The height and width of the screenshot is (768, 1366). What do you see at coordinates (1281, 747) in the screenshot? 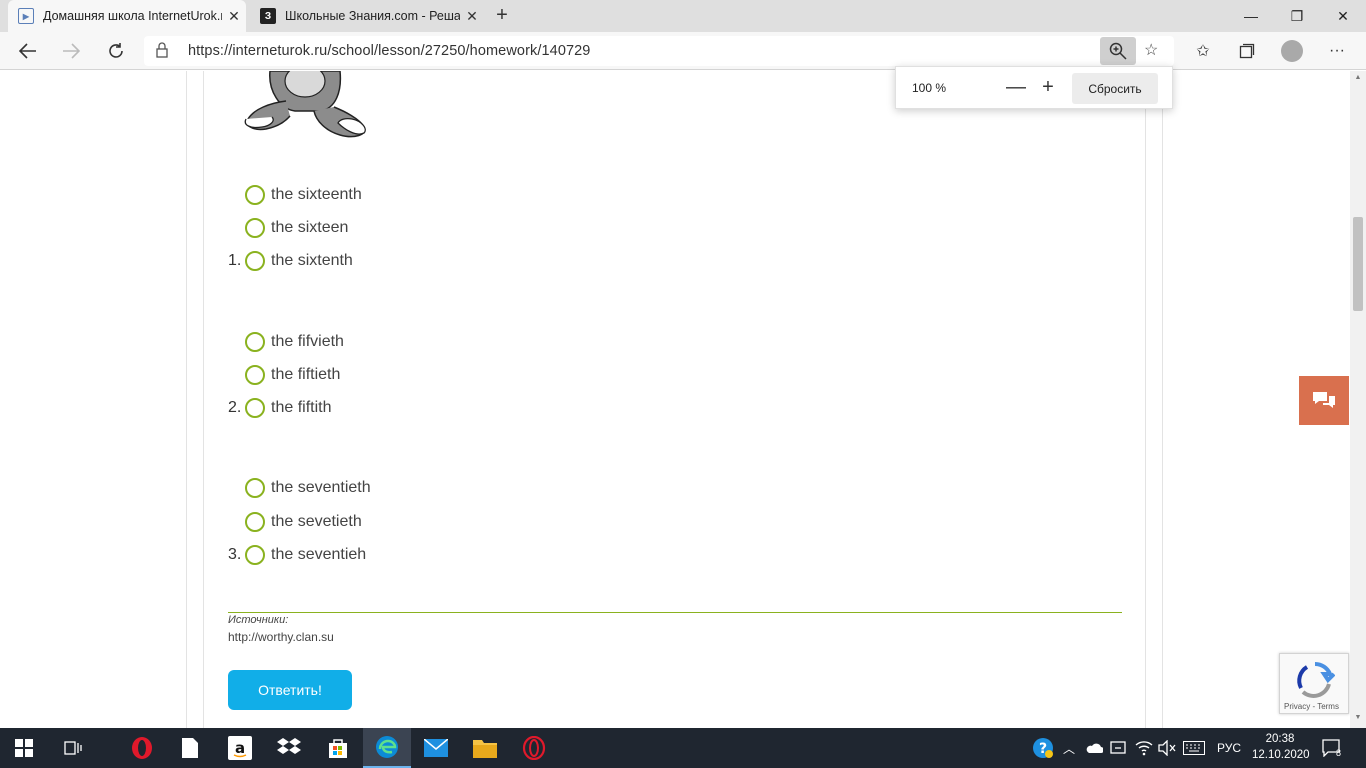
I see `system-clock: 20:38 12.10.2020` at bounding box center [1281, 747].